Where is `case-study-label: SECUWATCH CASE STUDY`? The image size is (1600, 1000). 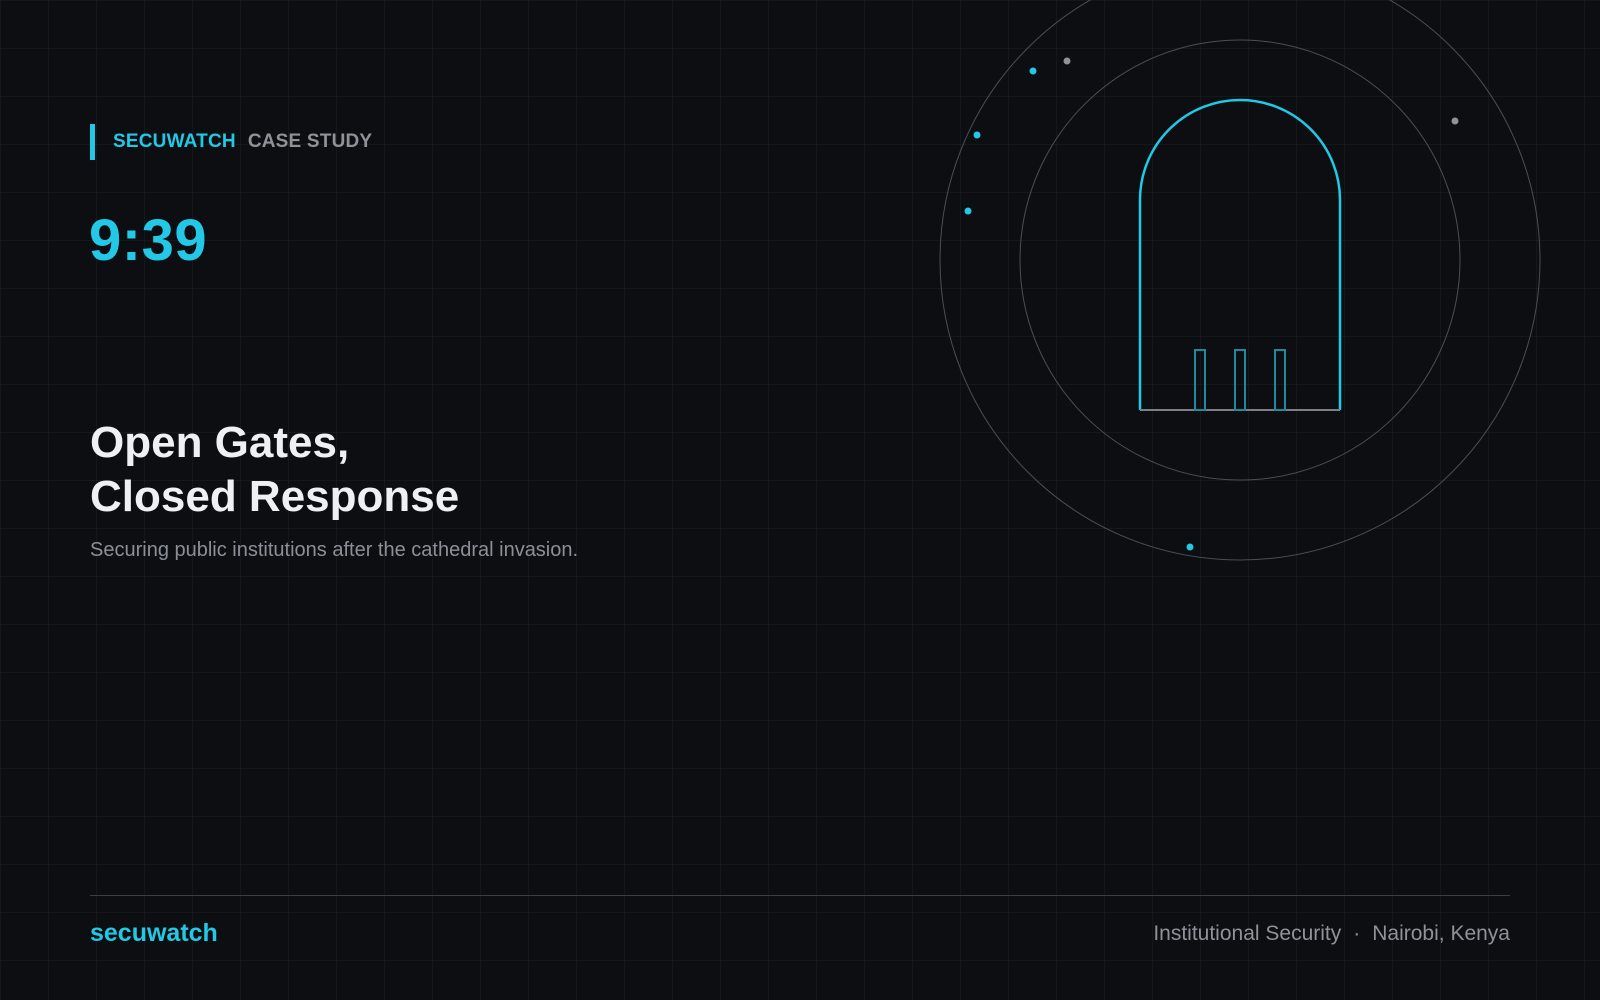
case-study-label: SECUWATCH CASE STUDY is located at coordinates (231, 142).